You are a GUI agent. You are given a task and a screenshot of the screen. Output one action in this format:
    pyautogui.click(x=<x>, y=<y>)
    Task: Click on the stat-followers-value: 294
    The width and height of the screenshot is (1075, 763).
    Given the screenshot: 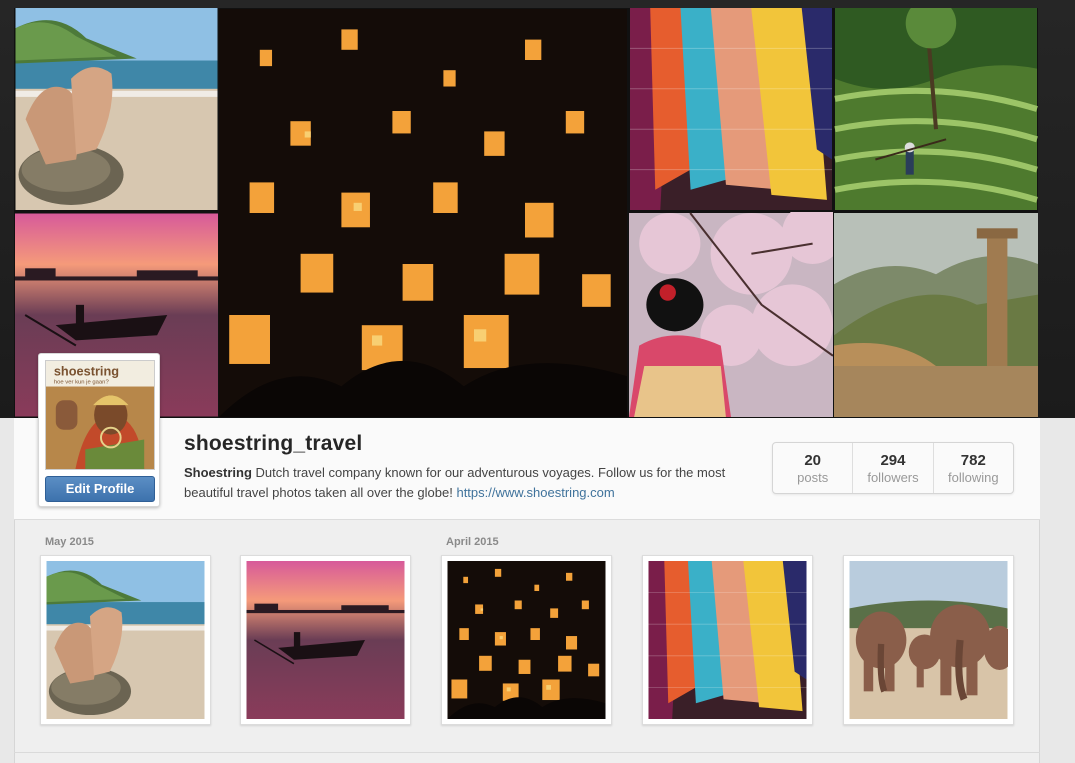 What is the action you would take?
    pyautogui.click(x=893, y=460)
    